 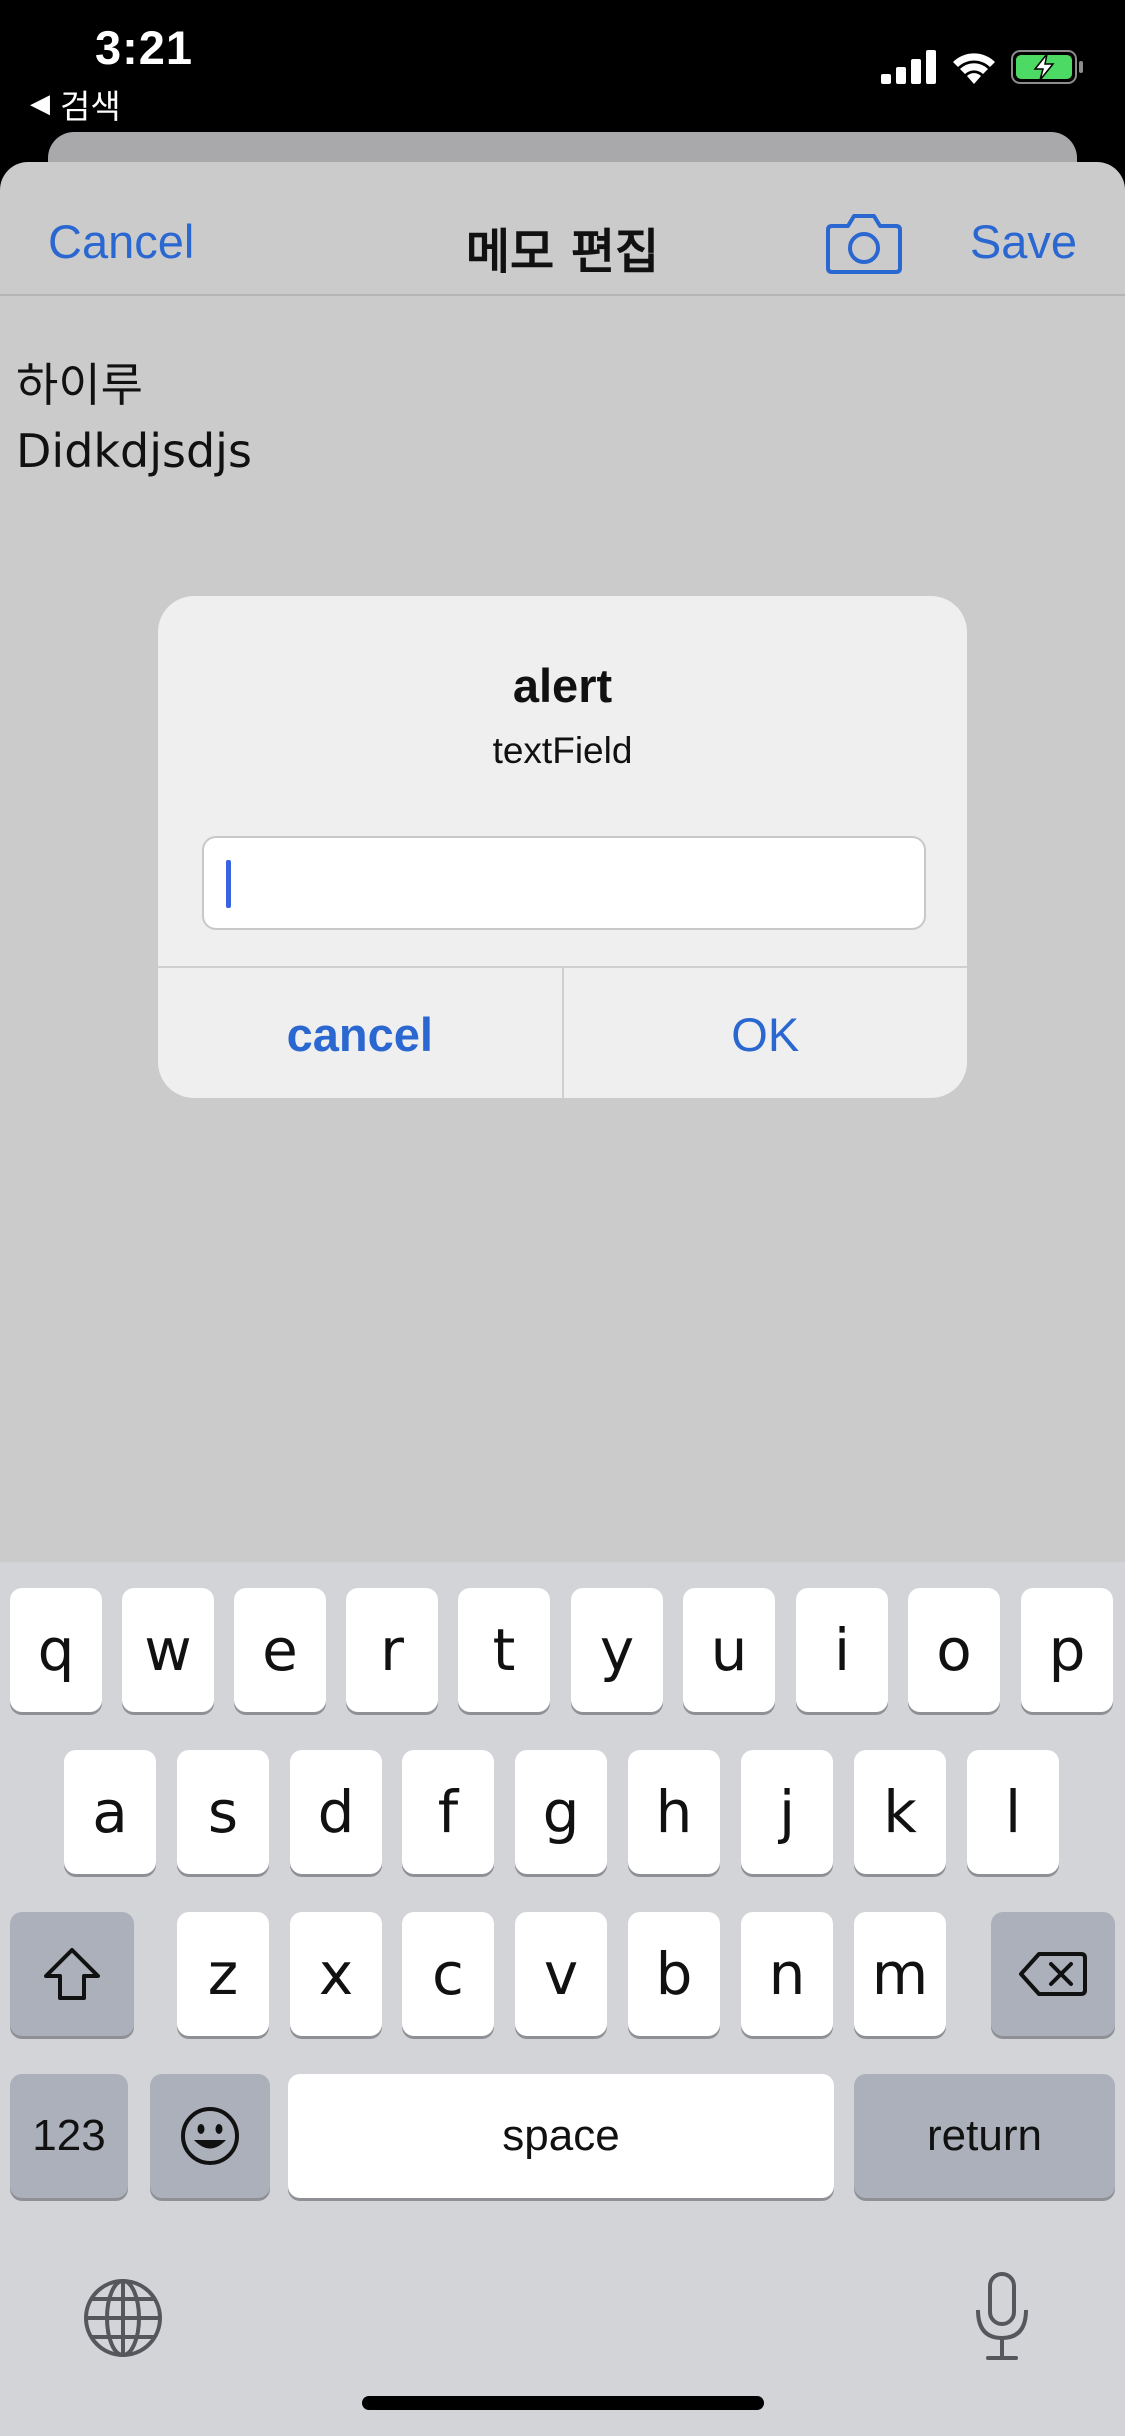 I want to click on key-m: m, so click(x=900, y=1974).